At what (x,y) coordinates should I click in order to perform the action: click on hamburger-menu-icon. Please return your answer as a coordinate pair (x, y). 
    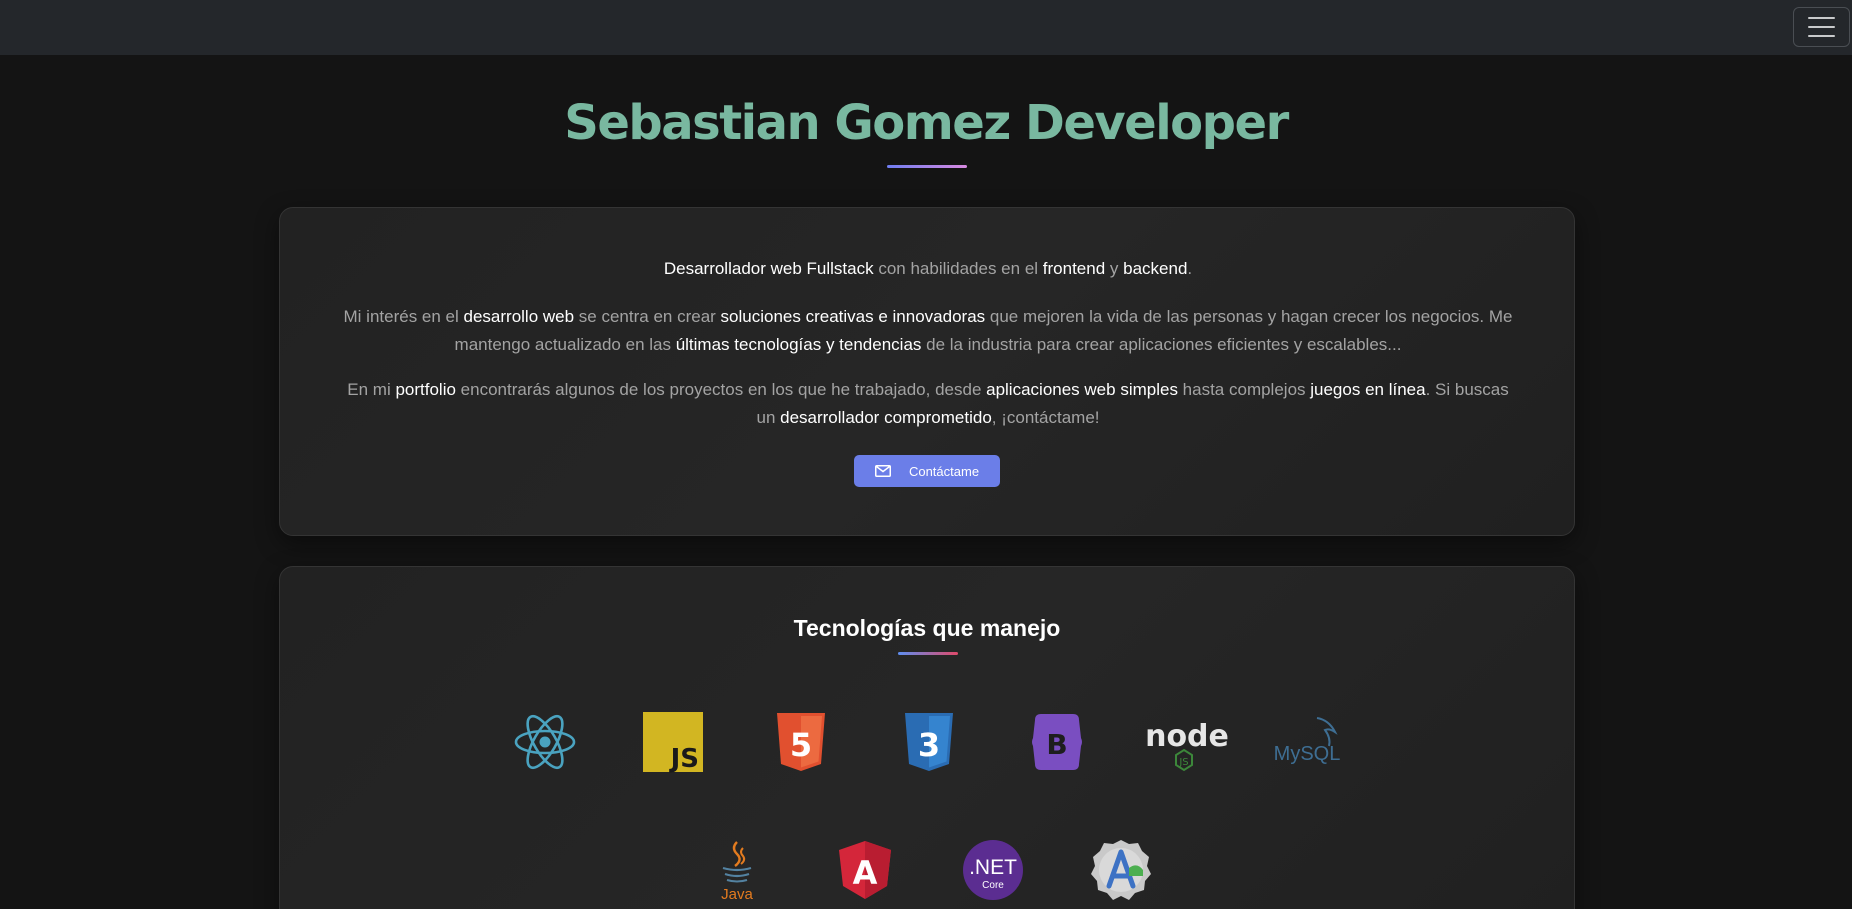
    Looking at the image, I should click on (1821, 27).